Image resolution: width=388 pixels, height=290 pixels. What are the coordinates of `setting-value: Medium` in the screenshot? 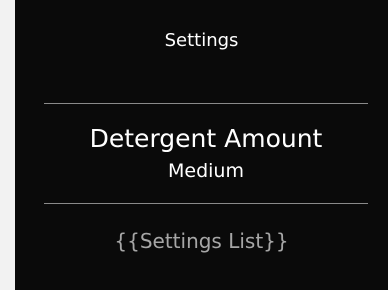 It's located at (206, 171).